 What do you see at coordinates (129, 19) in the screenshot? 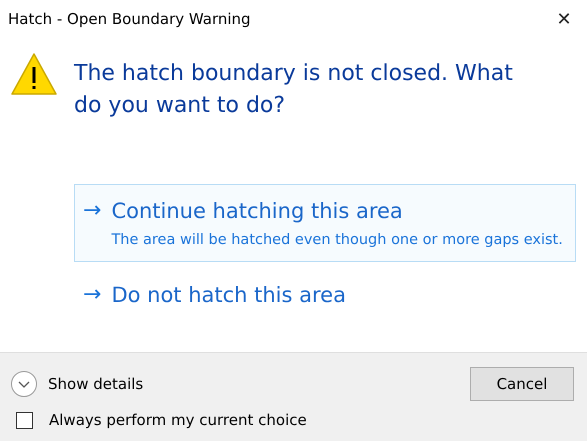
I see `window-title: Hatch - Open Boundary Warning` at bounding box center [129, 19].